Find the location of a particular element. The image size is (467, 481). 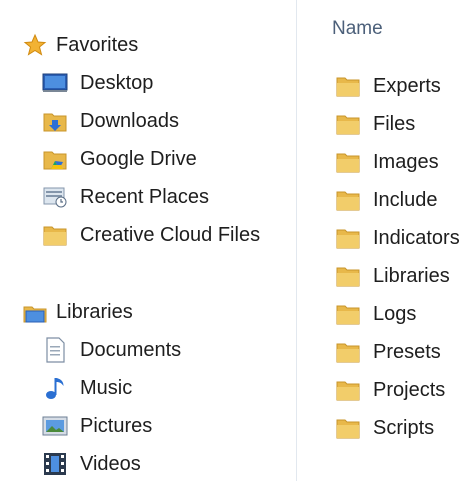

file-row: Scripts is located at coordinates (384, 428).